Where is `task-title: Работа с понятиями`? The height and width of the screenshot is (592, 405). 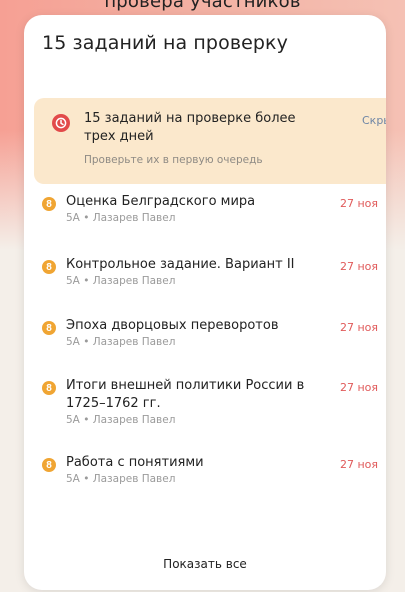
task-title: Работа с понятиями is located at coordinates (135, 462).